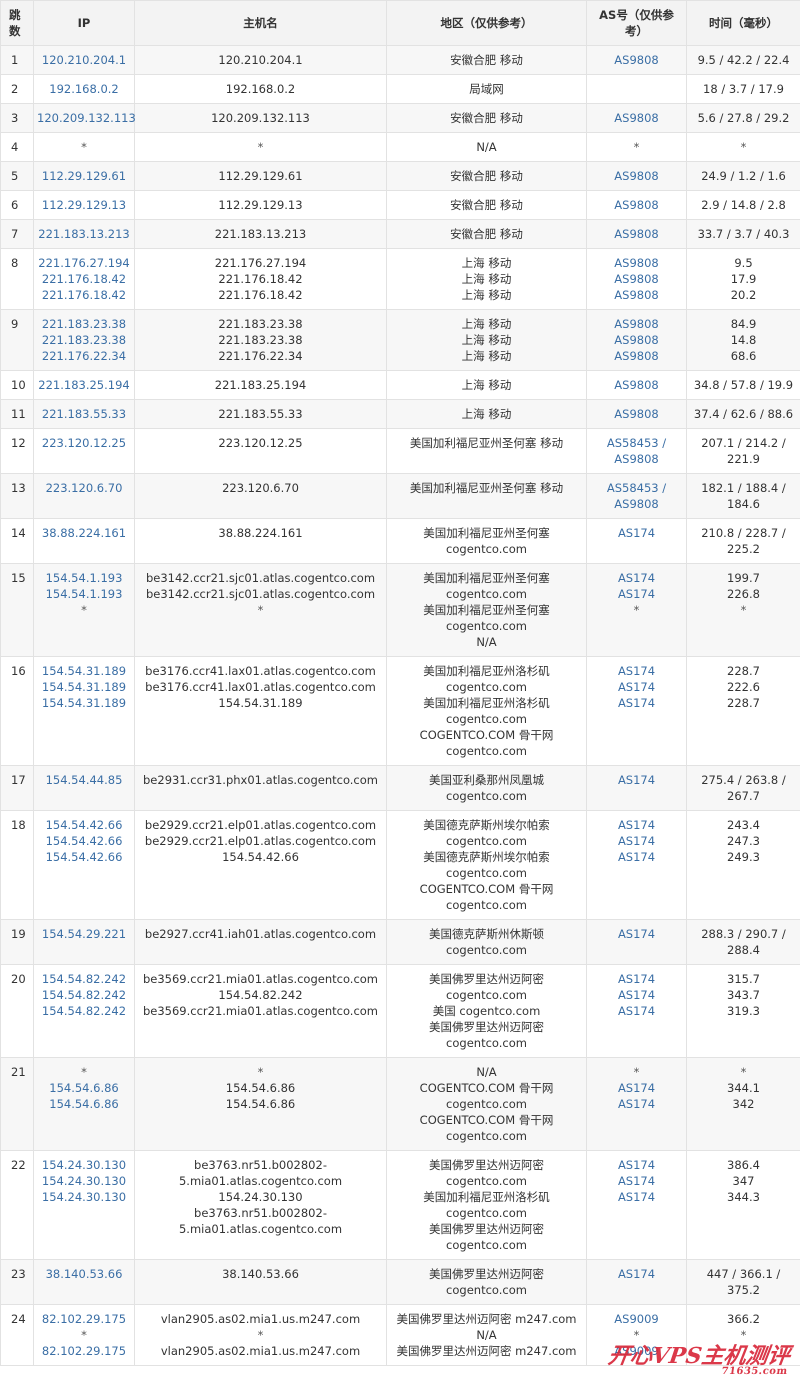  What do you see at coordinates (636, 1319) in the screenshot?
I see `as-link: AS9009` at bounding box center [636, 1319].